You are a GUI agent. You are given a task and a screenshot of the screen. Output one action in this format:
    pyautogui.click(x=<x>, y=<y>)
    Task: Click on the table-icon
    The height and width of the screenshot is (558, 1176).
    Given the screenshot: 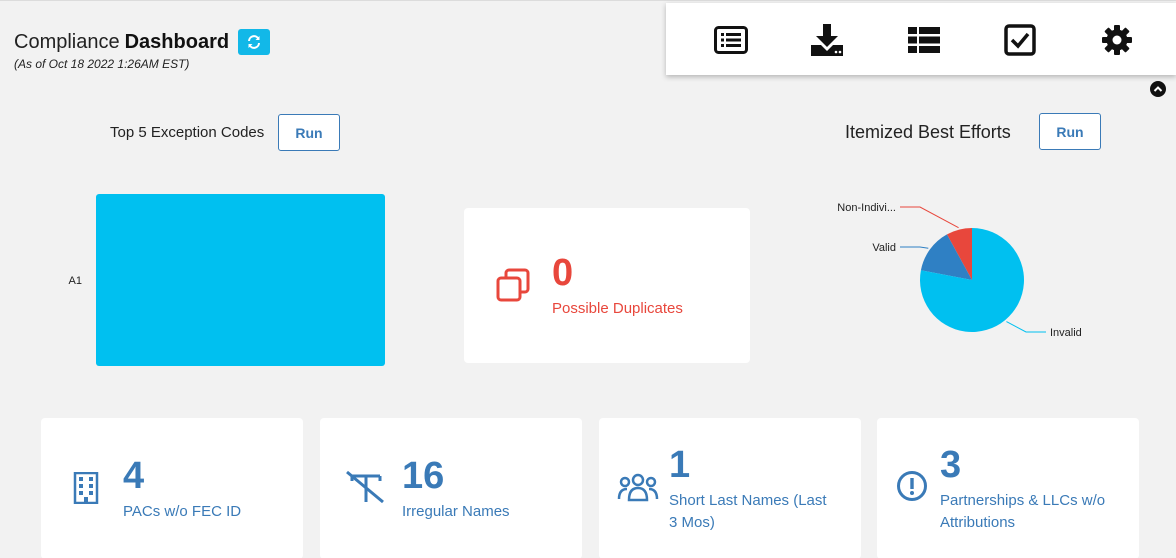 What is the action you would take?
    pyautogui.click(x=924, y=40)
    